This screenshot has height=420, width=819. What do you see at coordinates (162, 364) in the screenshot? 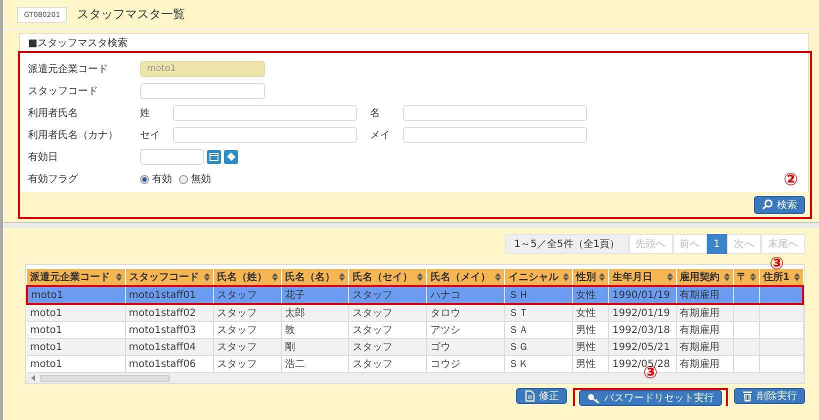
I see `table-cell: moto1staff06` at bounding box center [162, 364].